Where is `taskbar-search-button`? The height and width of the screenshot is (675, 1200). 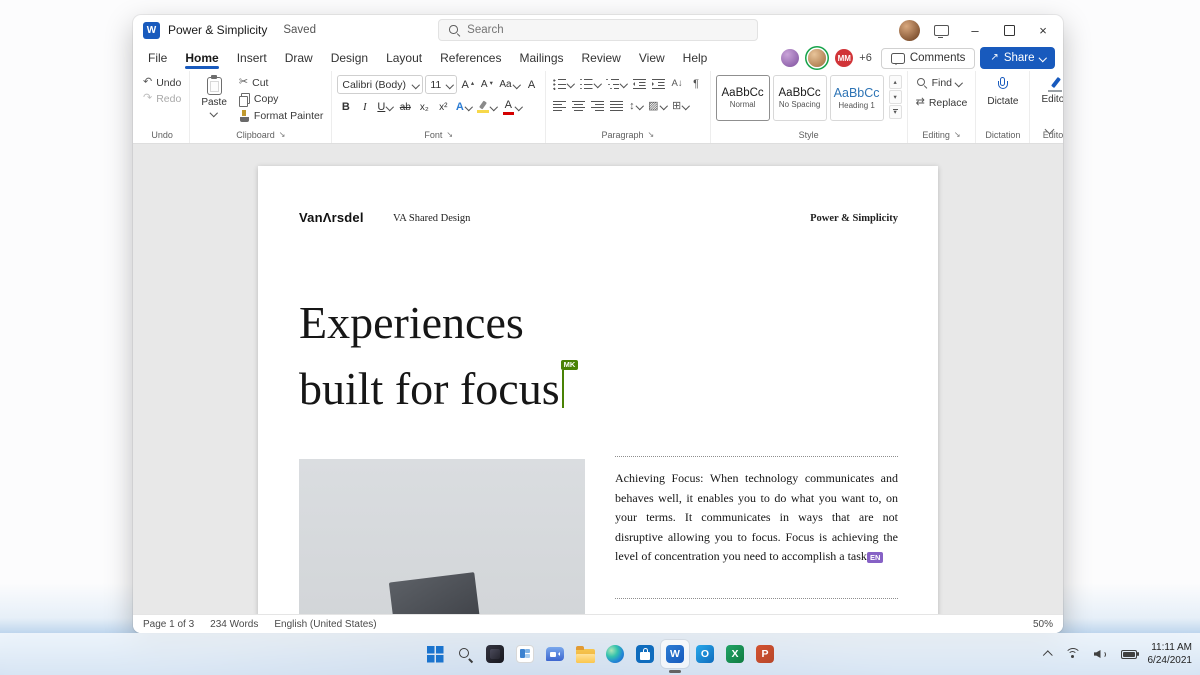 taskbar-search-button is located at coordinates (465, 654).